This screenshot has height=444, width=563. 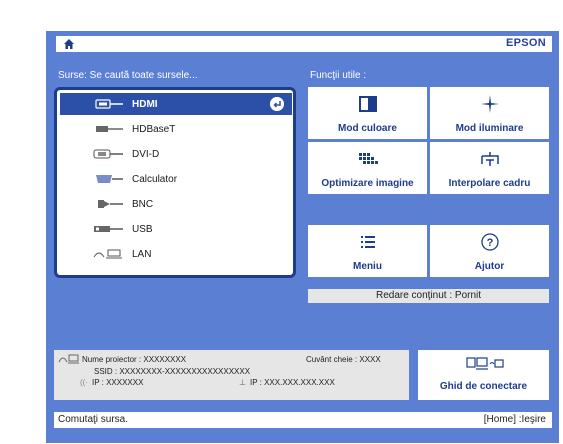 What do you see at coordinates (154, 129) in the screenshot?
I see `source-label: HDBaseT` at bounding box center [154, 129].